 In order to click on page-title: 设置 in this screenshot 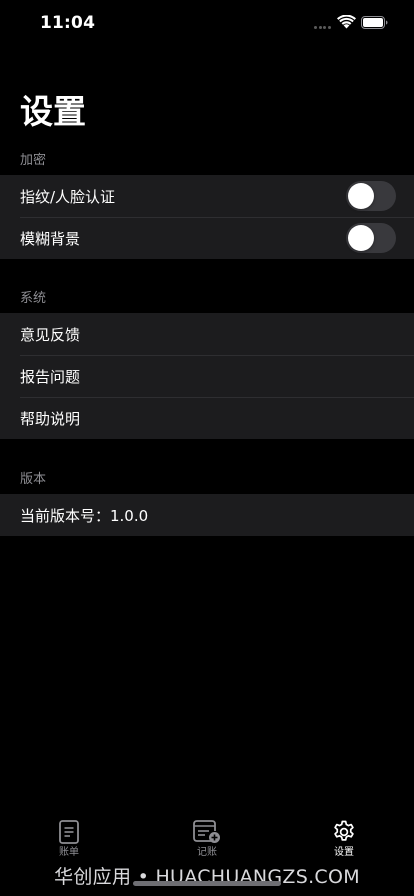, I will do `click(53, 111)`.